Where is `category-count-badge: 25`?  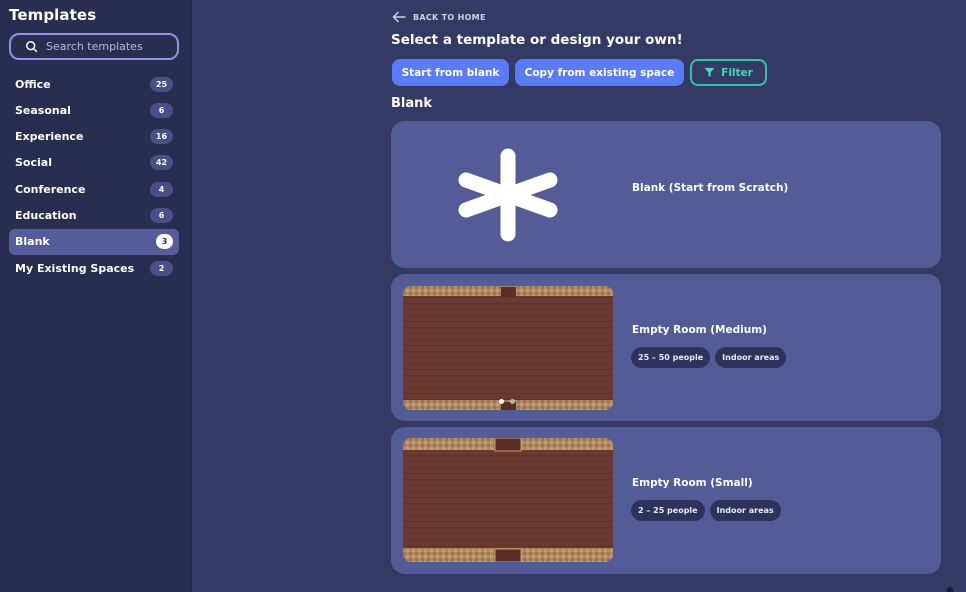
category-count-badge: 25 is located at coordinates (161, 84).